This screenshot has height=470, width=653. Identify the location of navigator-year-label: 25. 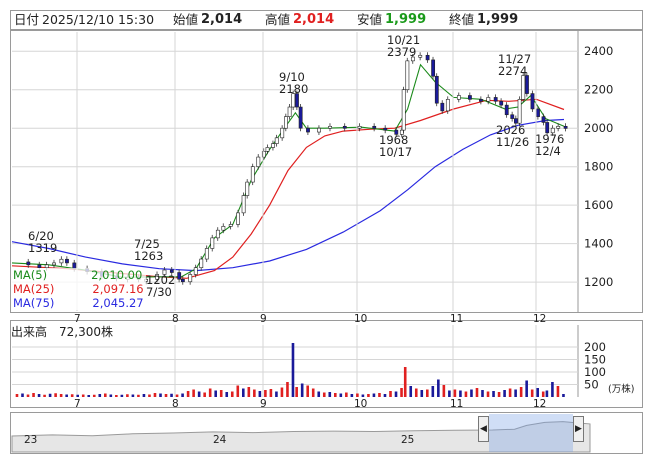
(407, 440).